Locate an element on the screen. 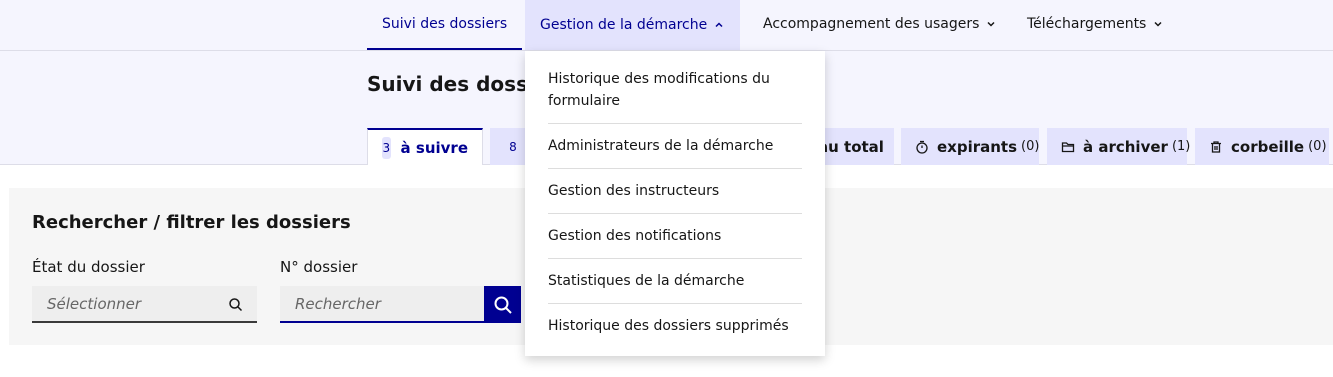  timer-icon is located at coordinates (922, 147).